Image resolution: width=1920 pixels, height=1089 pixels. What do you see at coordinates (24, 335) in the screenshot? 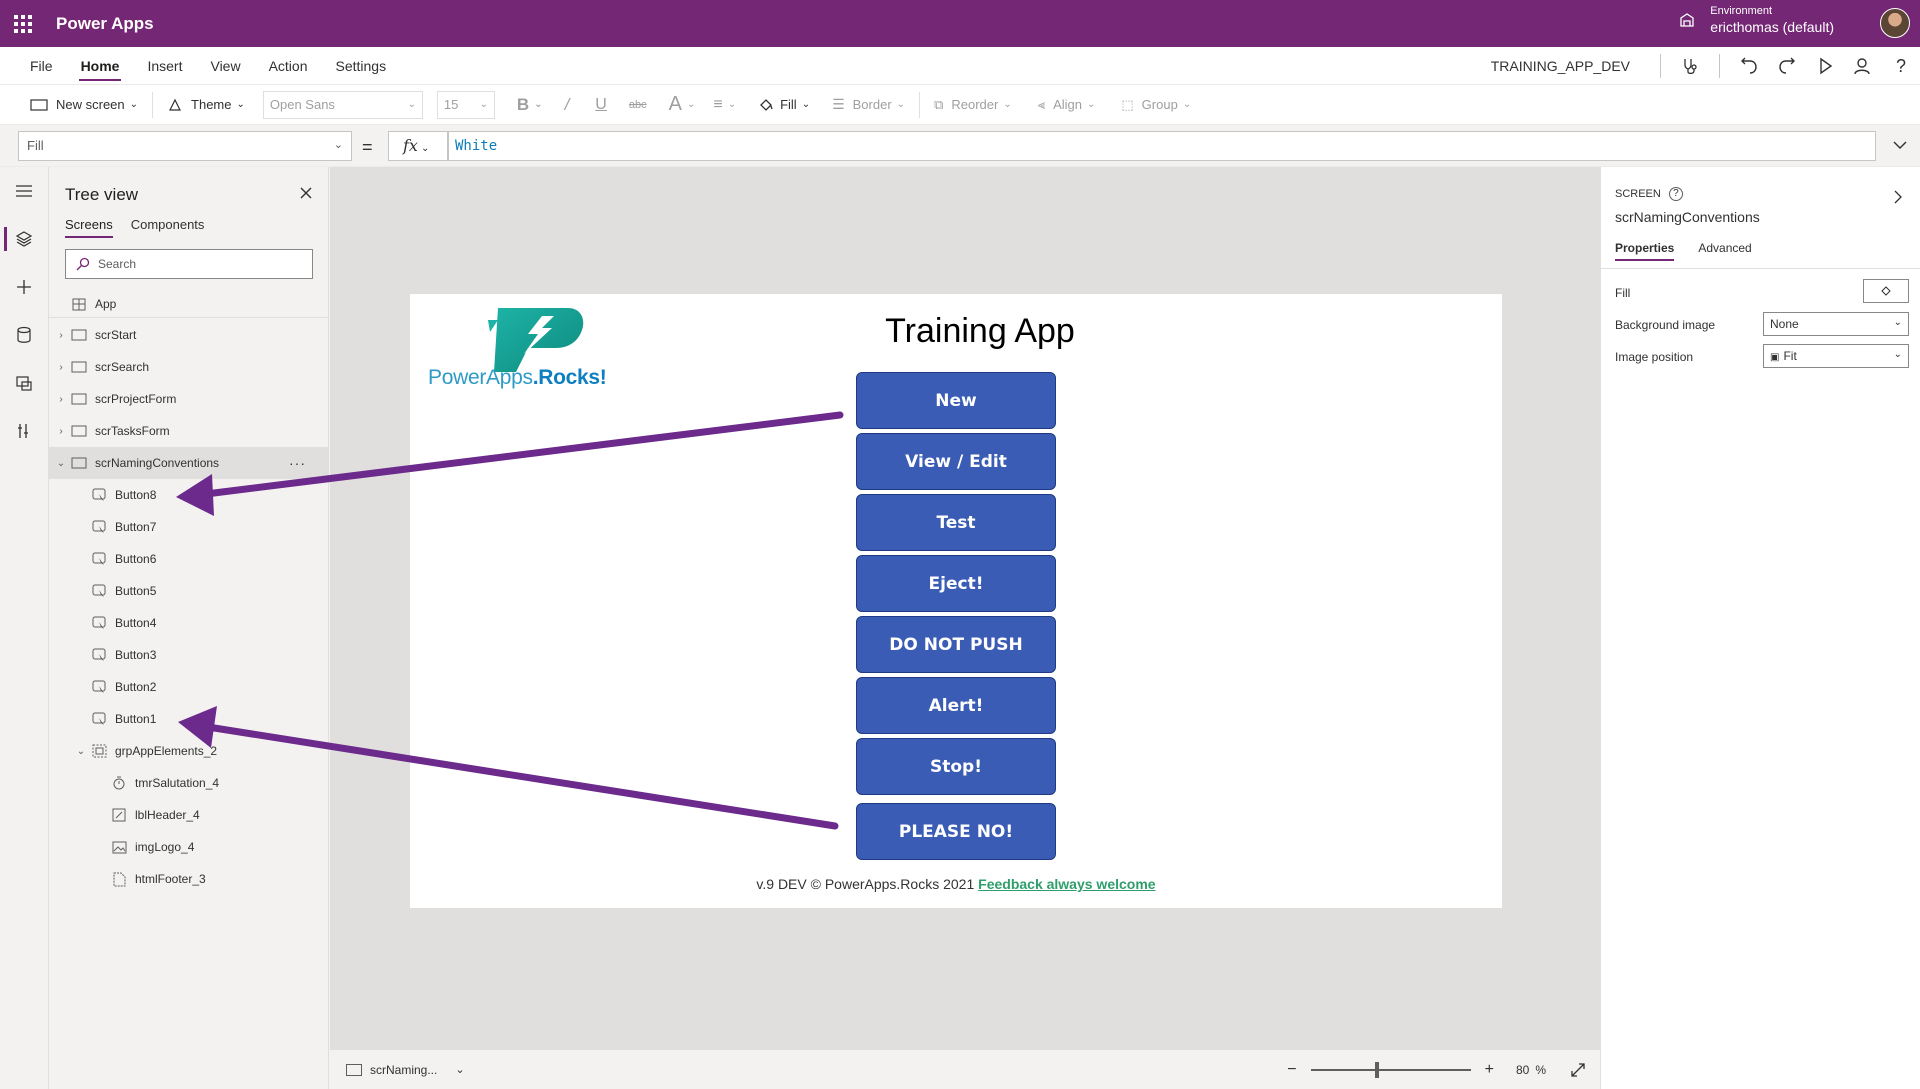
I see `data-icon` at bounding box center [24, 335].